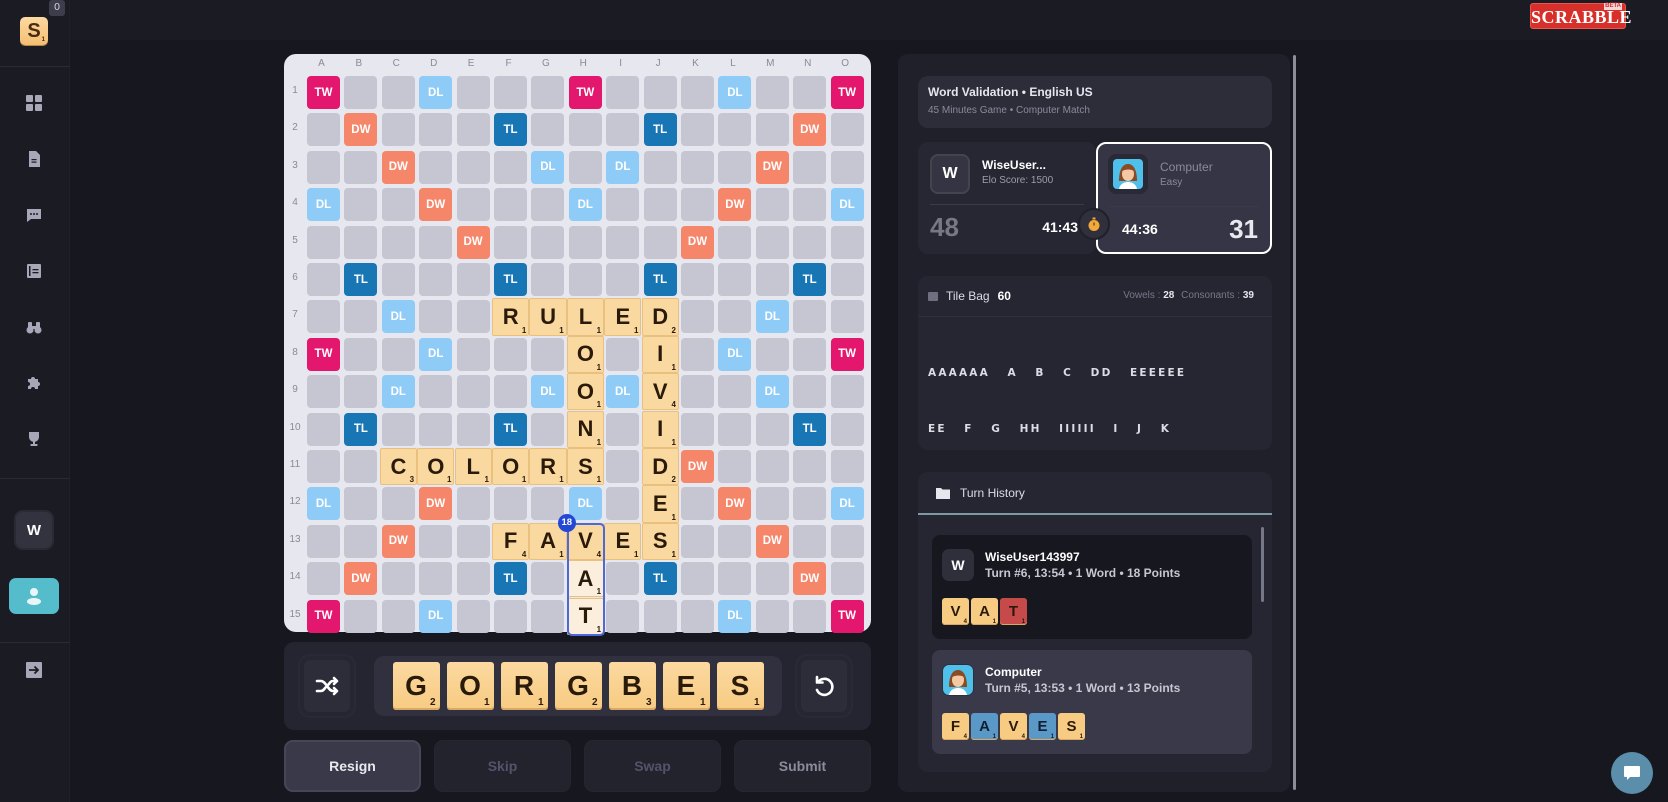 This screenshot has height=802, width=1668. What do you see at coordinates (524, 686) in the screenshot?
I see `rack-tile: R1` at bounding box center [524, 686].